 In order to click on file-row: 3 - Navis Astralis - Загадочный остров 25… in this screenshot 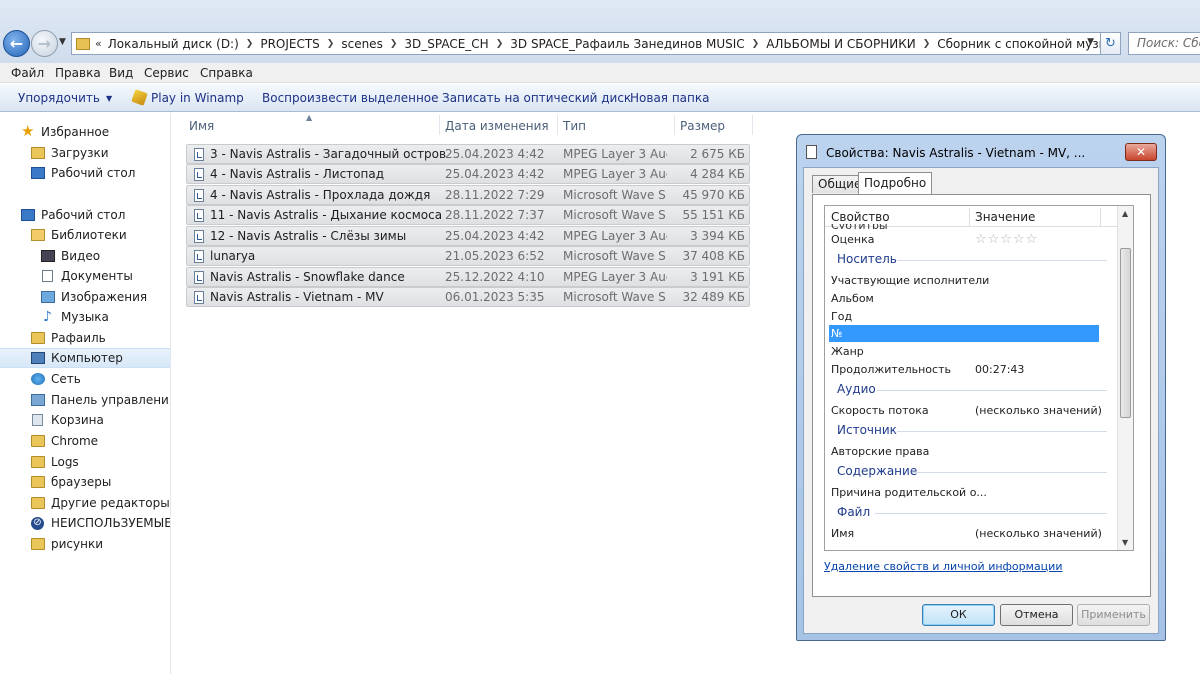, I will do `click(468, 154)`.